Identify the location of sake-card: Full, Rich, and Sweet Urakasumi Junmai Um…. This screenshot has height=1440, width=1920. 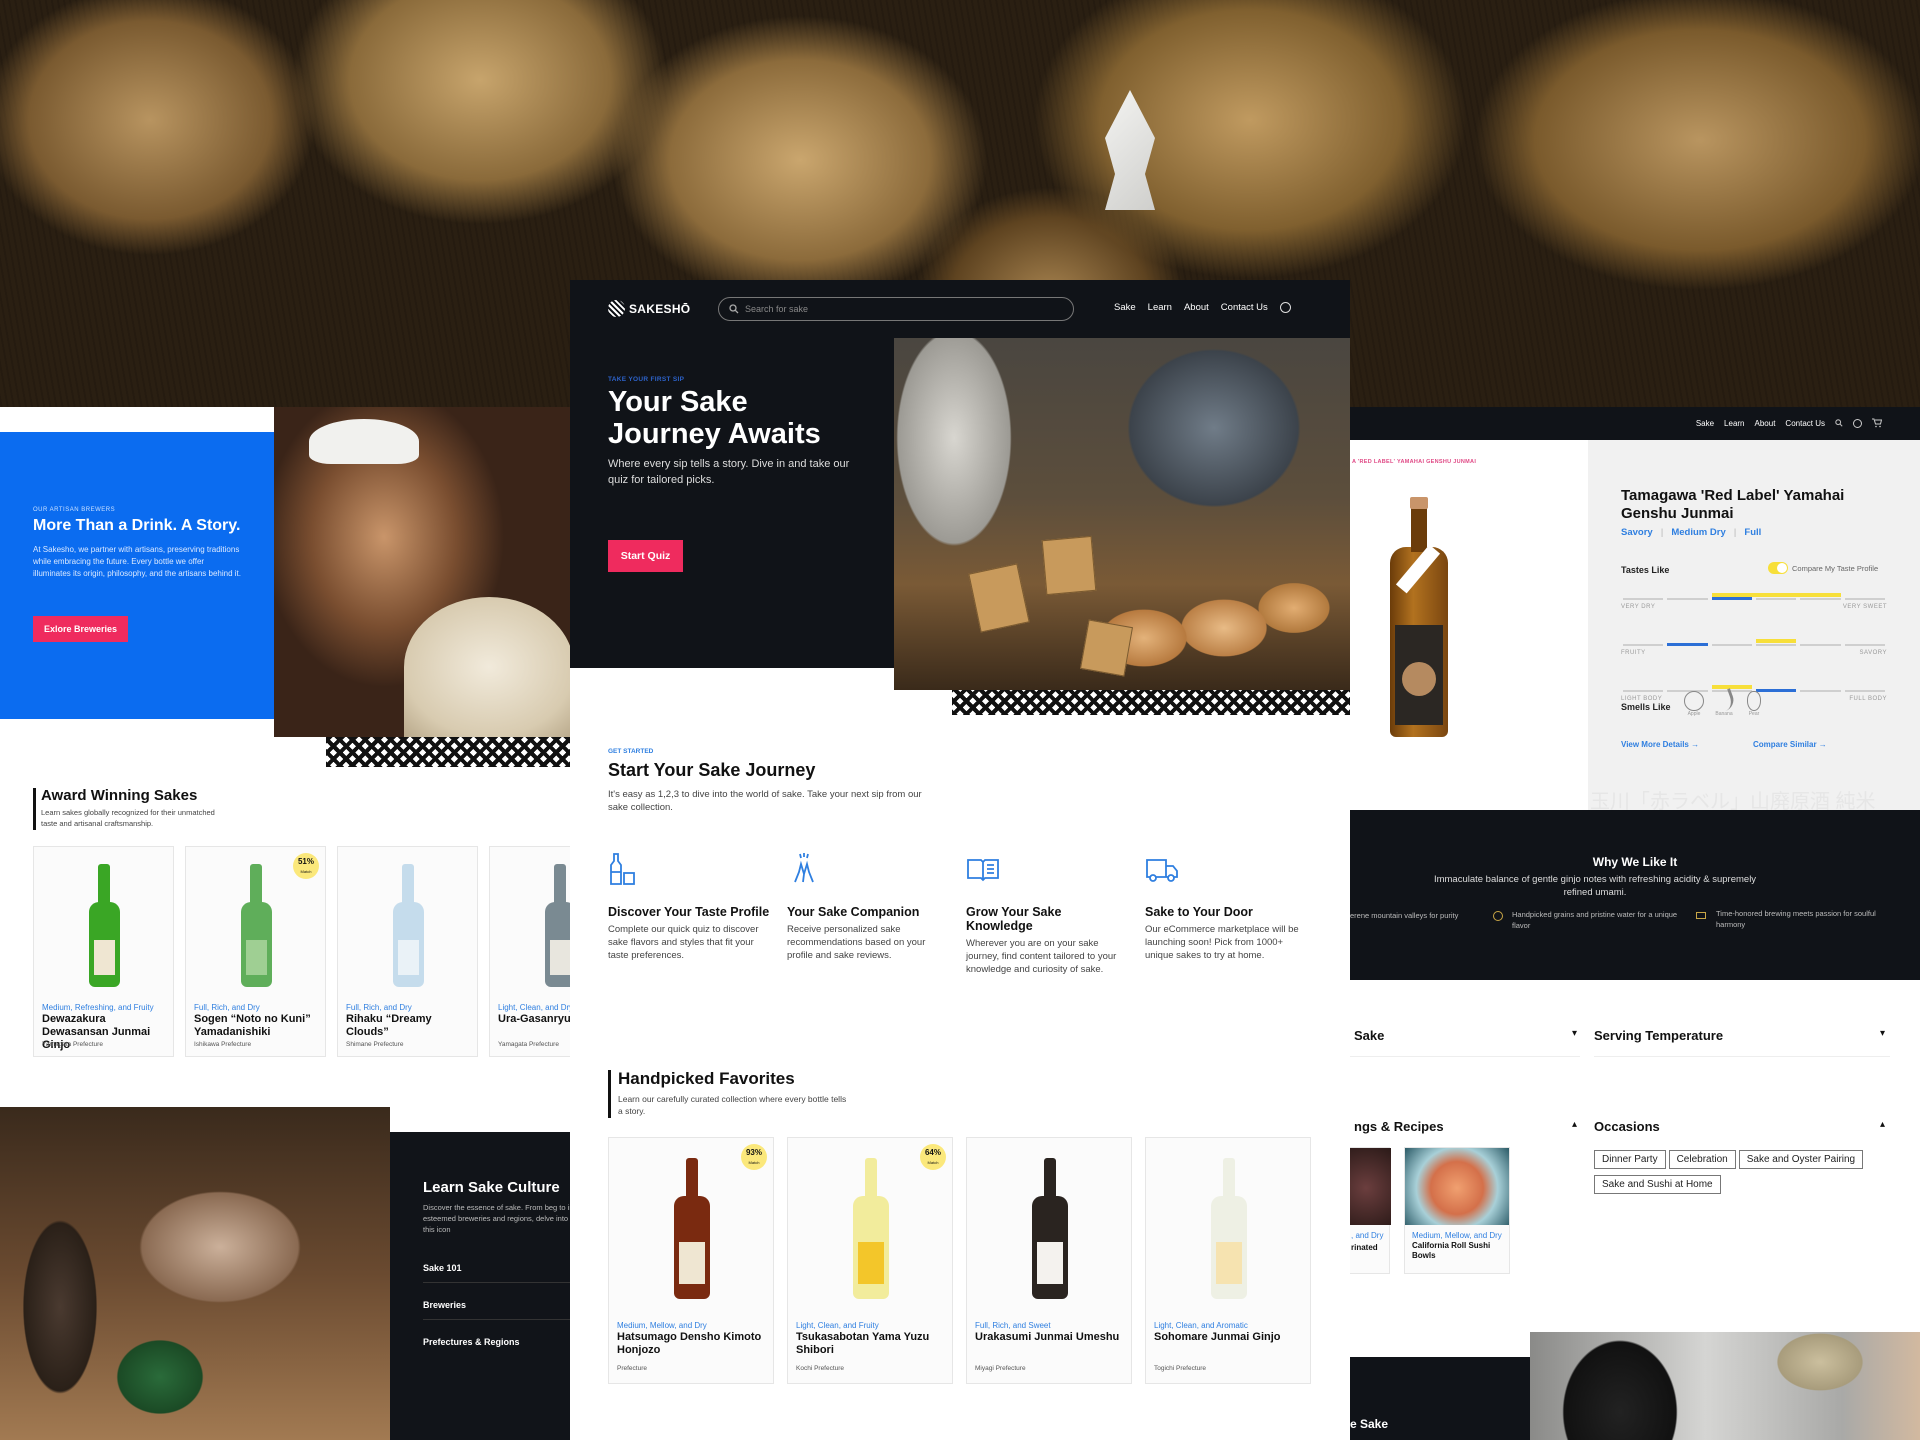
(1049, 1260).